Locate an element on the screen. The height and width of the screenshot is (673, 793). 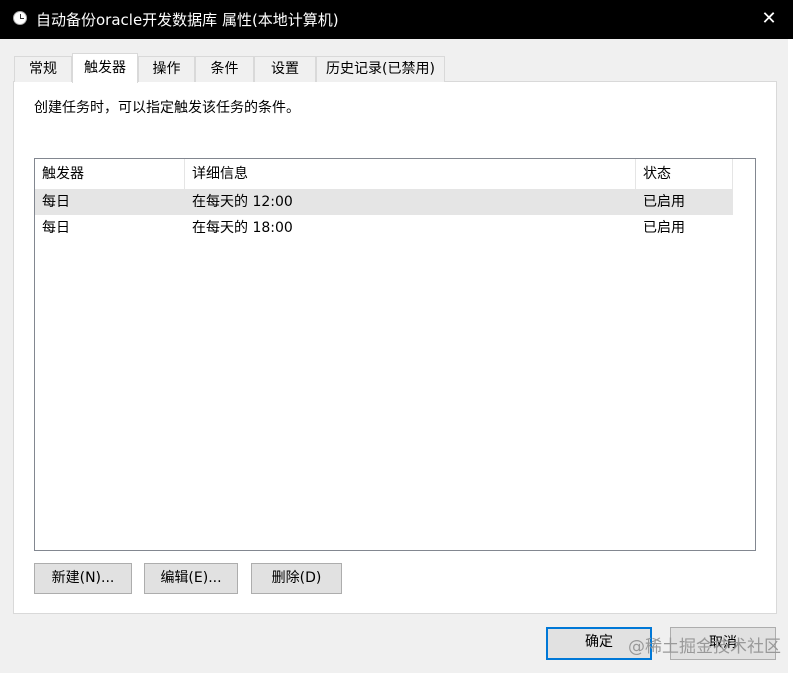
tab-triggers: 触发器 is located at coordinates (105, 68).